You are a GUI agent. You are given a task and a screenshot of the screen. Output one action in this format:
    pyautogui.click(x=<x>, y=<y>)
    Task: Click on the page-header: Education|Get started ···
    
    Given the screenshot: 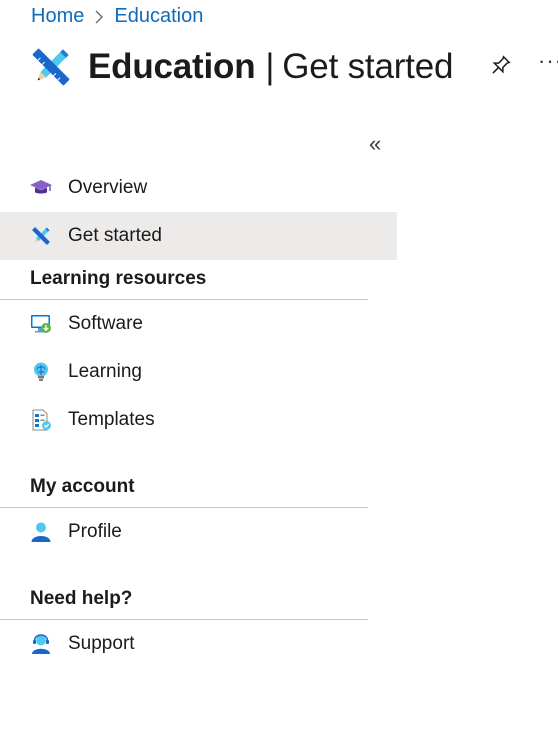 What is the action you would take?
    pyautogui.click(x=293, y=67)
    